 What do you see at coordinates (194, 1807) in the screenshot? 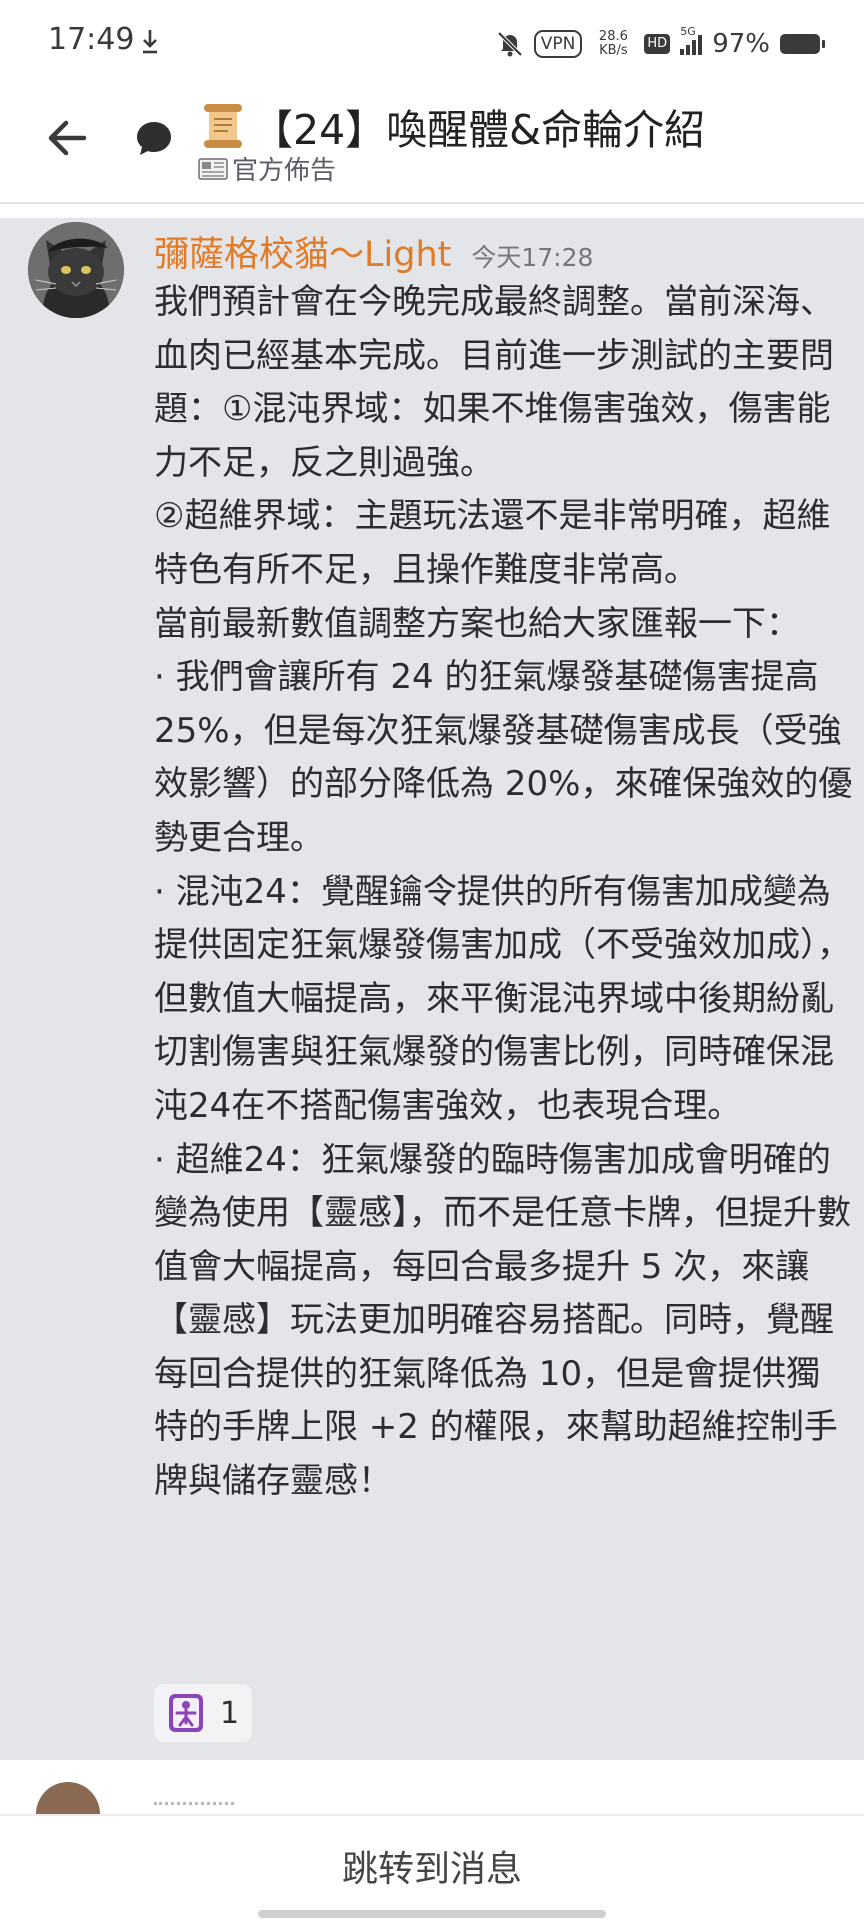
I see `next-author-name-clipped` at bounding box center [194, 1807].